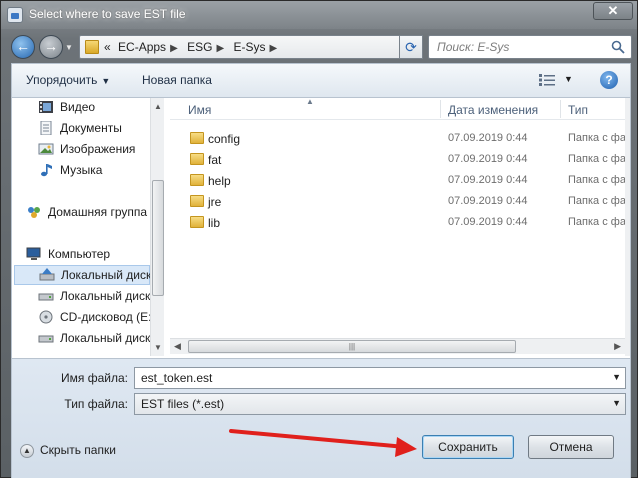 The height and width of the screenshot is (478, 638). What do you see at coordinates (62, 80) in the screenshot?
I see `organize-label: Упорядочить` at bounding box center [62, 80].